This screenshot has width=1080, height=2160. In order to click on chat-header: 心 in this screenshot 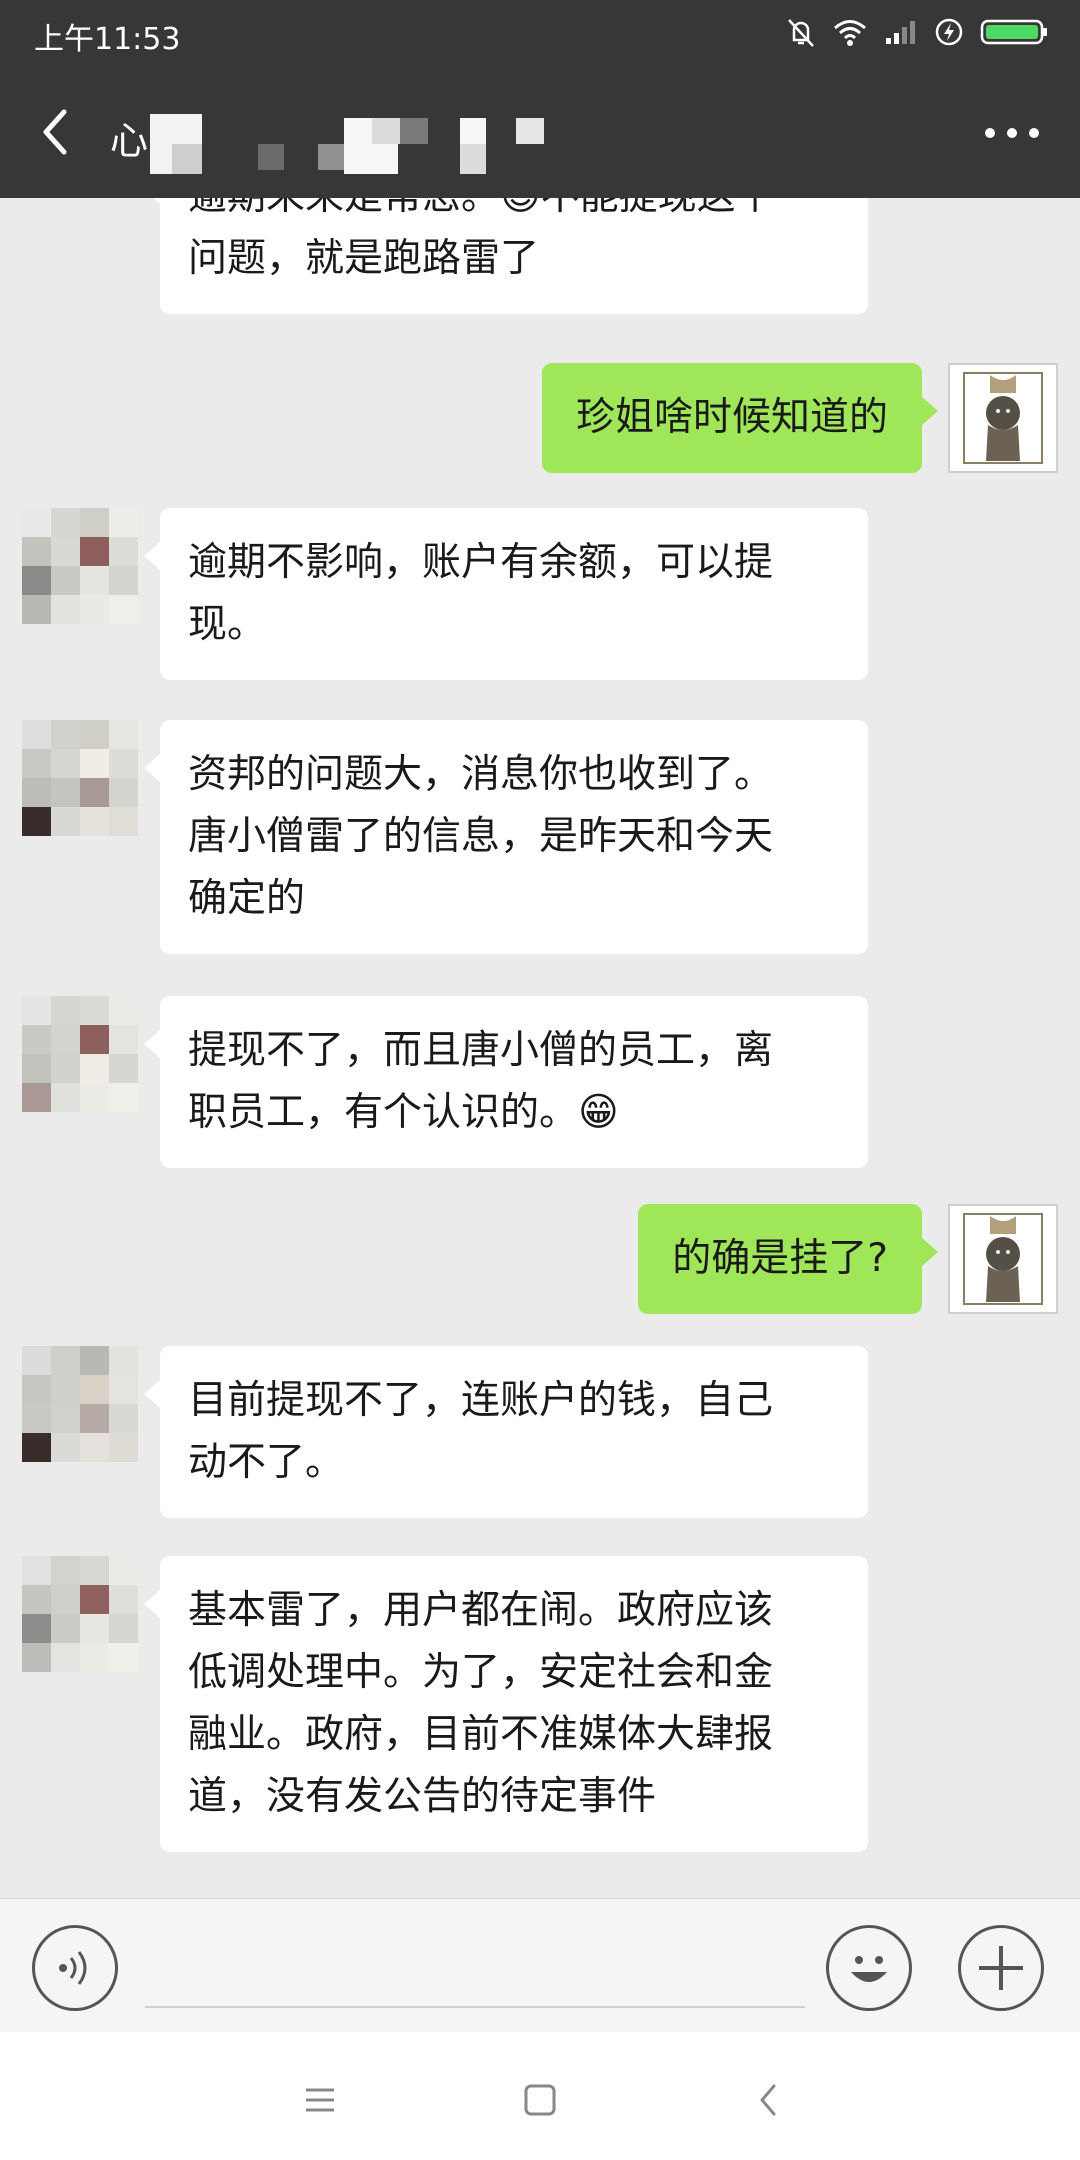, I will do `click(540, 132)`.